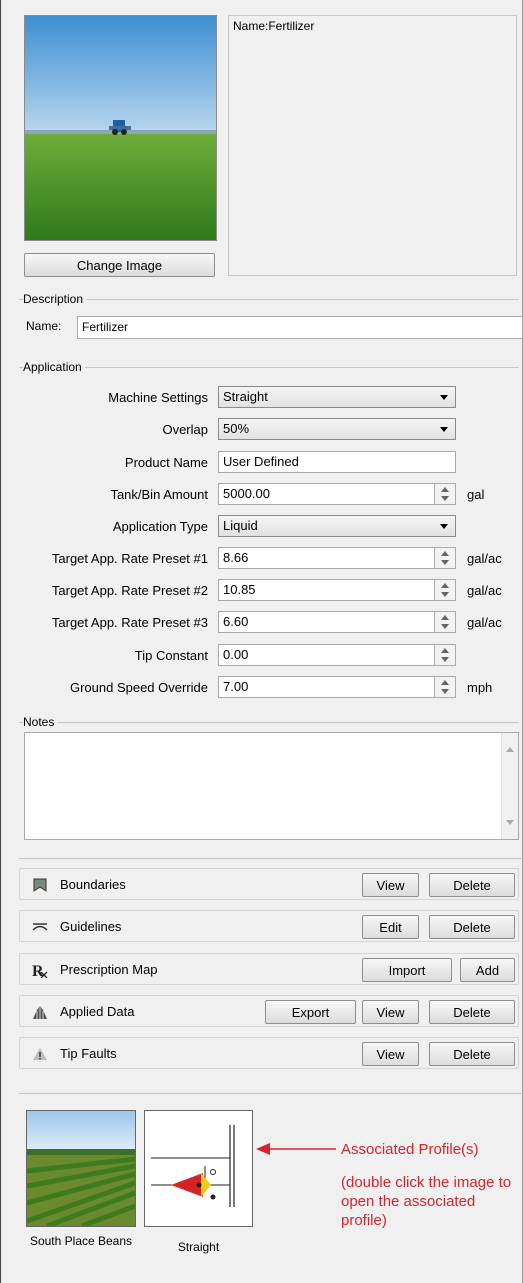 The width and height of the screenshot is (523, 1283). What do you see at coordinates (269, 969) in the screenshot?
I see `prescription-row: R Prescription Map Import Add` at bounding box center [269, 969].